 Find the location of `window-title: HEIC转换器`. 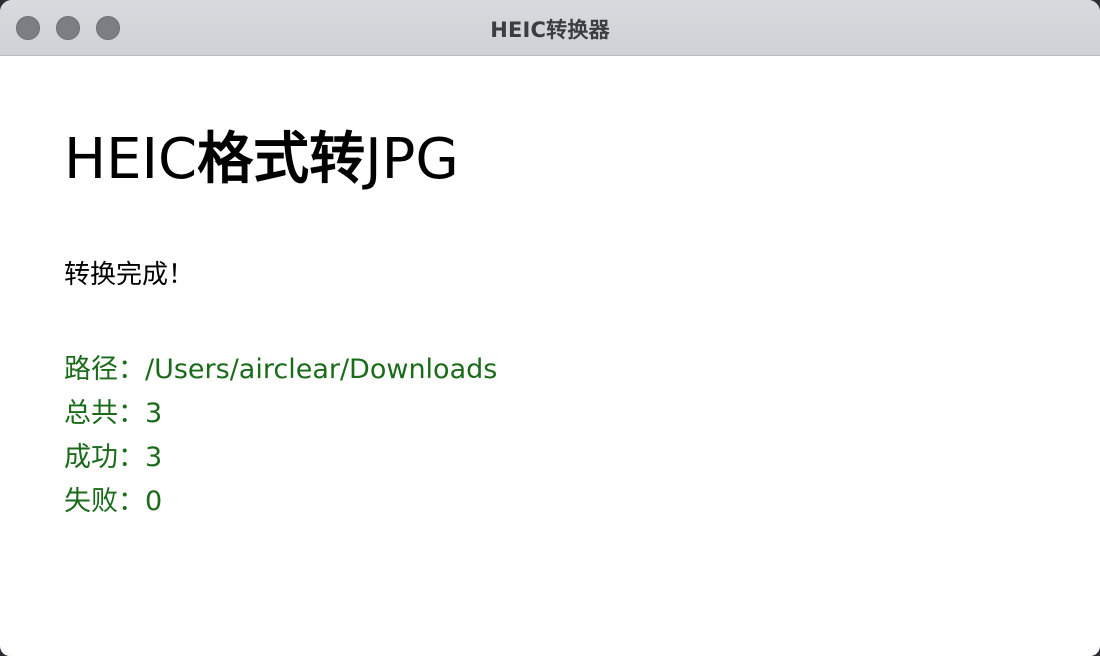

window-title: HEIC转换器 is located at coordinates (550, 30).